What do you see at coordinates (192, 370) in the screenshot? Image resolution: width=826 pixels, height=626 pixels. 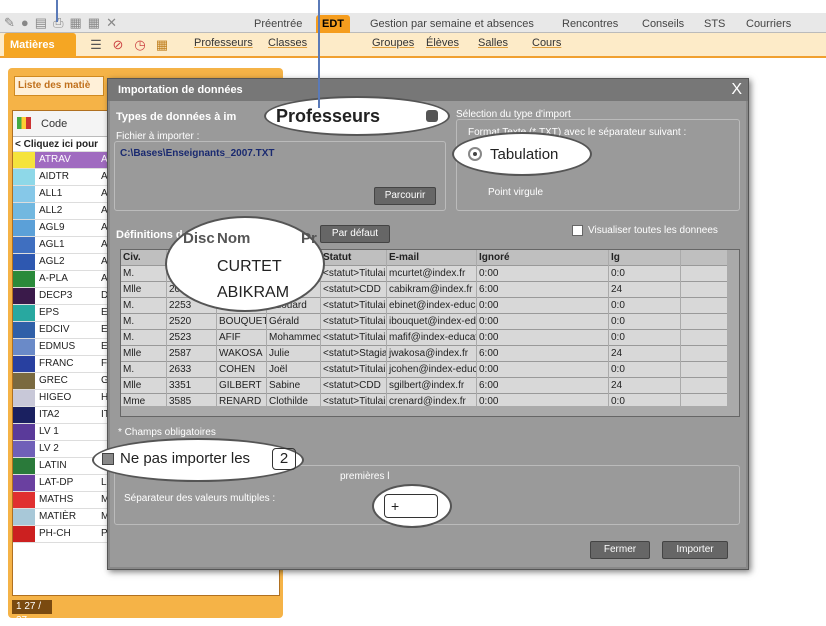 I see `grid-cell: 2633` at bounding box center [192, 370].